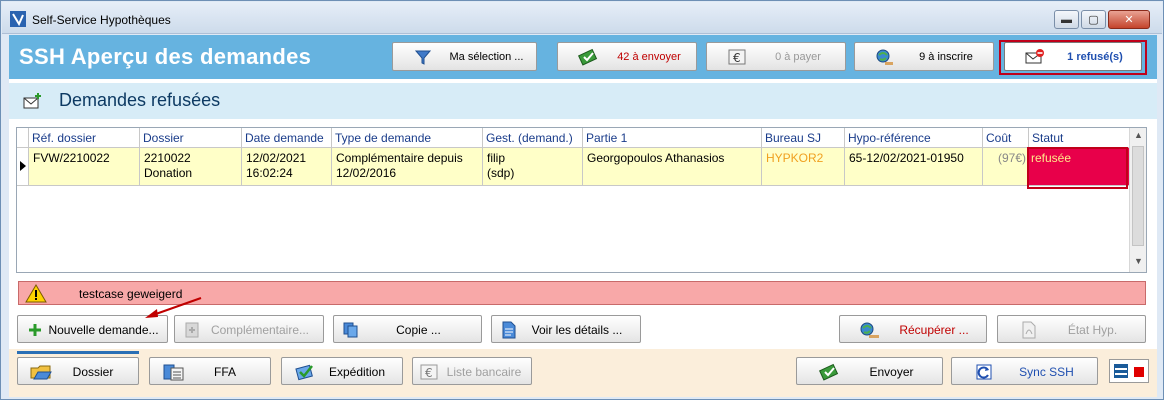 The height and width of the screenshot is (400, 1164). I want to click on col-cout: Coût, so click(1006, 138).